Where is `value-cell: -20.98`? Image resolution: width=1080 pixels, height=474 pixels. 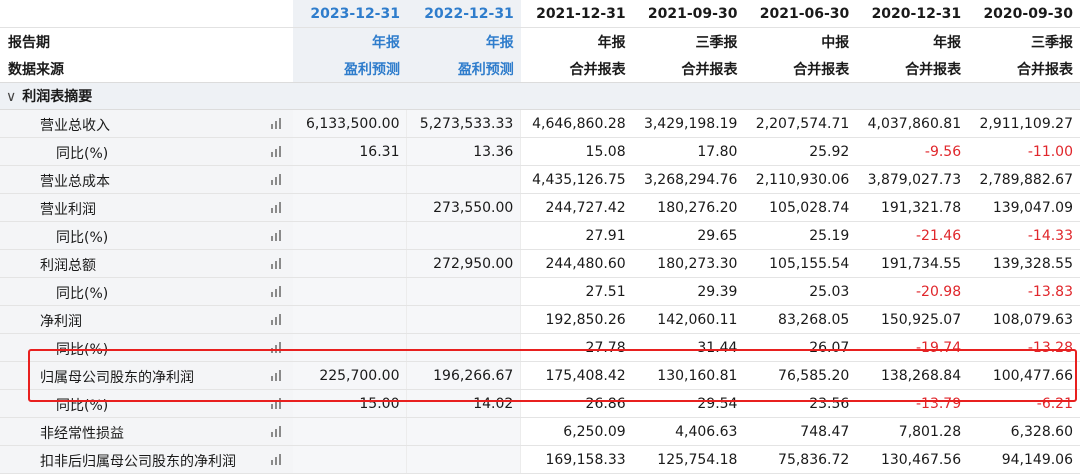 value-cell: -20.98 is located at coordinates (912, 291).